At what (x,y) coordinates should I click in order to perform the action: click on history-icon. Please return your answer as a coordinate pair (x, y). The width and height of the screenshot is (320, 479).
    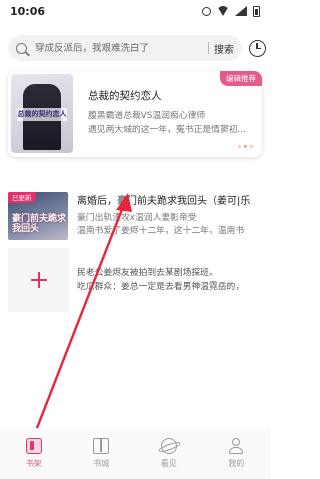
    Looking at the image, I should click on (257, 48).